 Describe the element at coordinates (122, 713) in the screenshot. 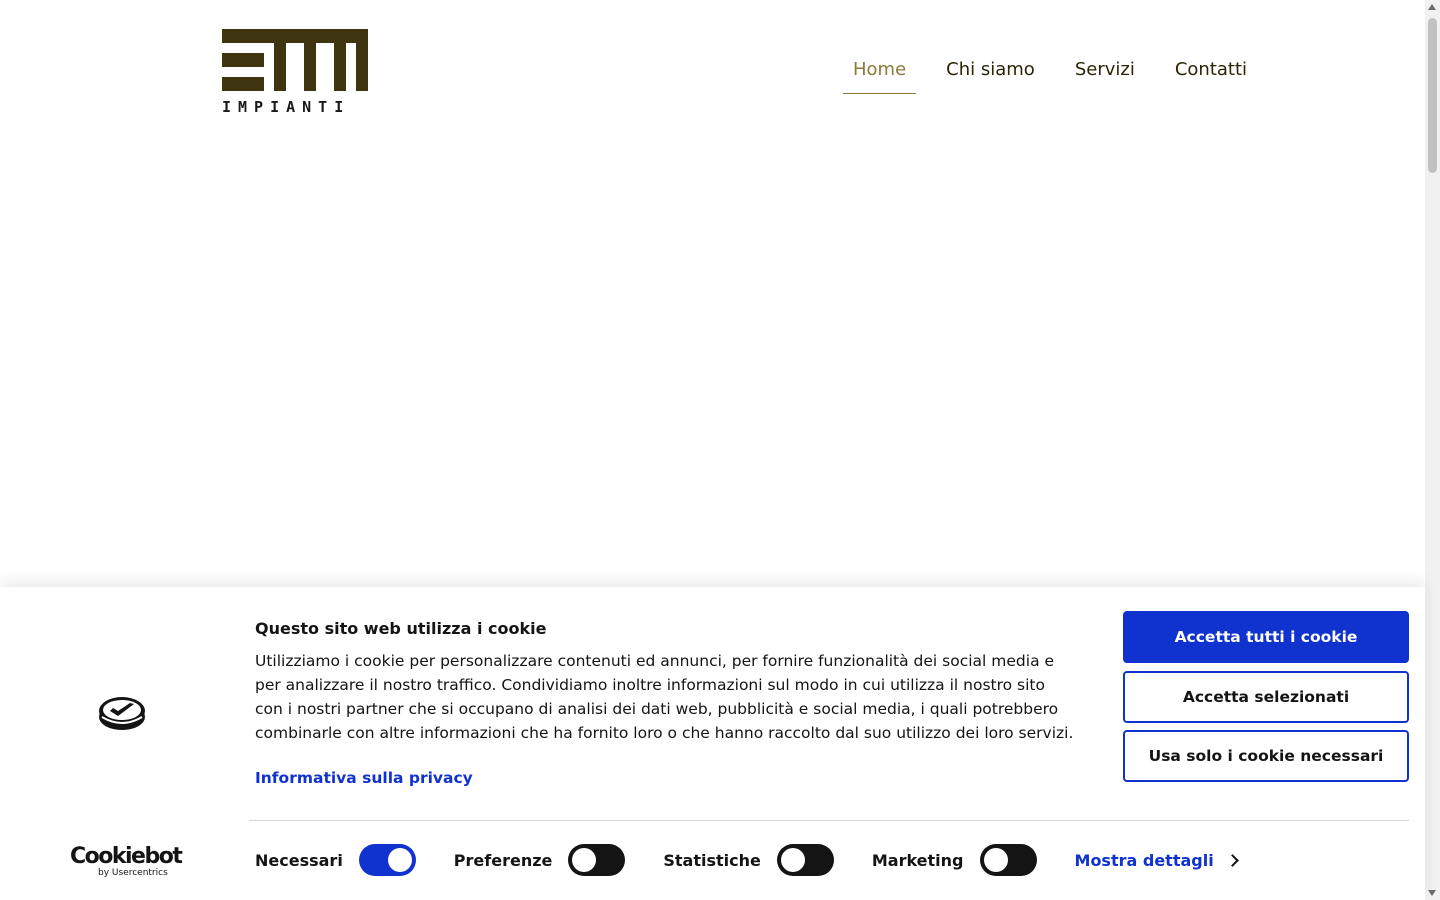

I see `cookiebot-logo-icon` at that location.